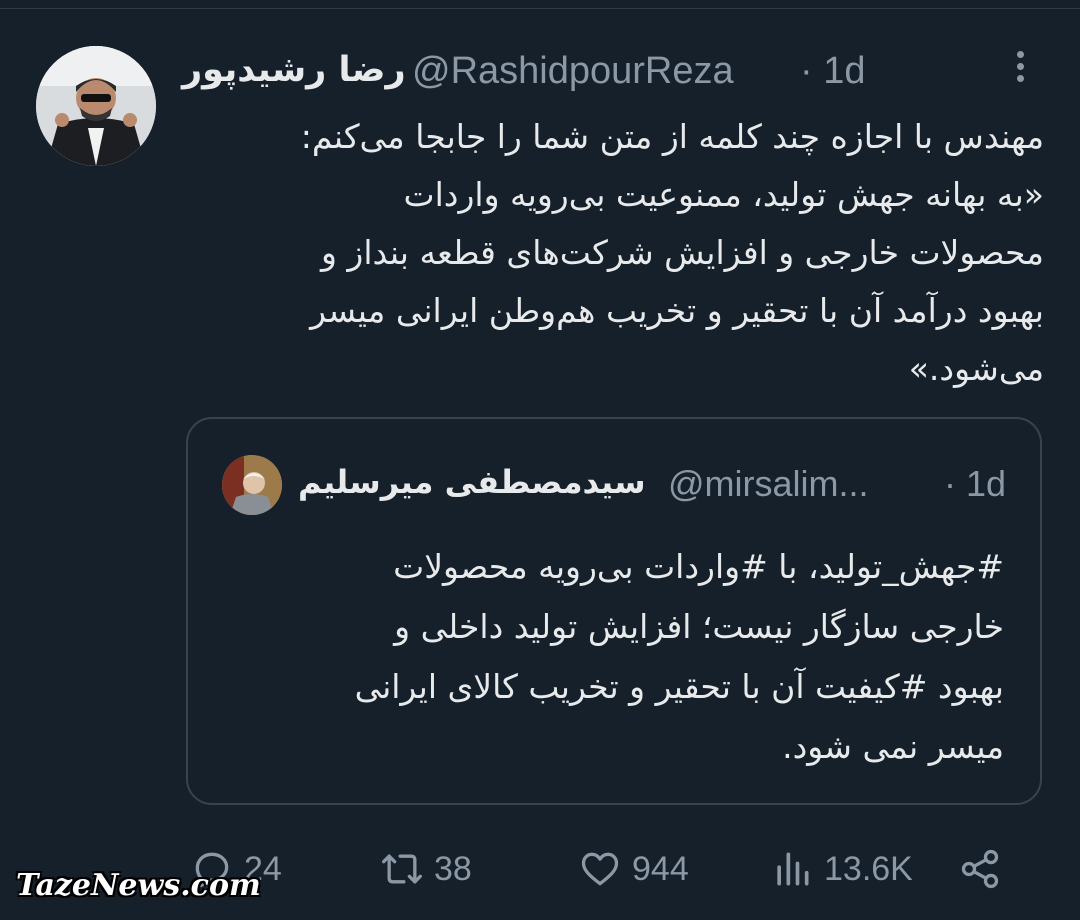 The image size is (1080, 920). I want to click on views-button: 13.6K, so click(841, 869).